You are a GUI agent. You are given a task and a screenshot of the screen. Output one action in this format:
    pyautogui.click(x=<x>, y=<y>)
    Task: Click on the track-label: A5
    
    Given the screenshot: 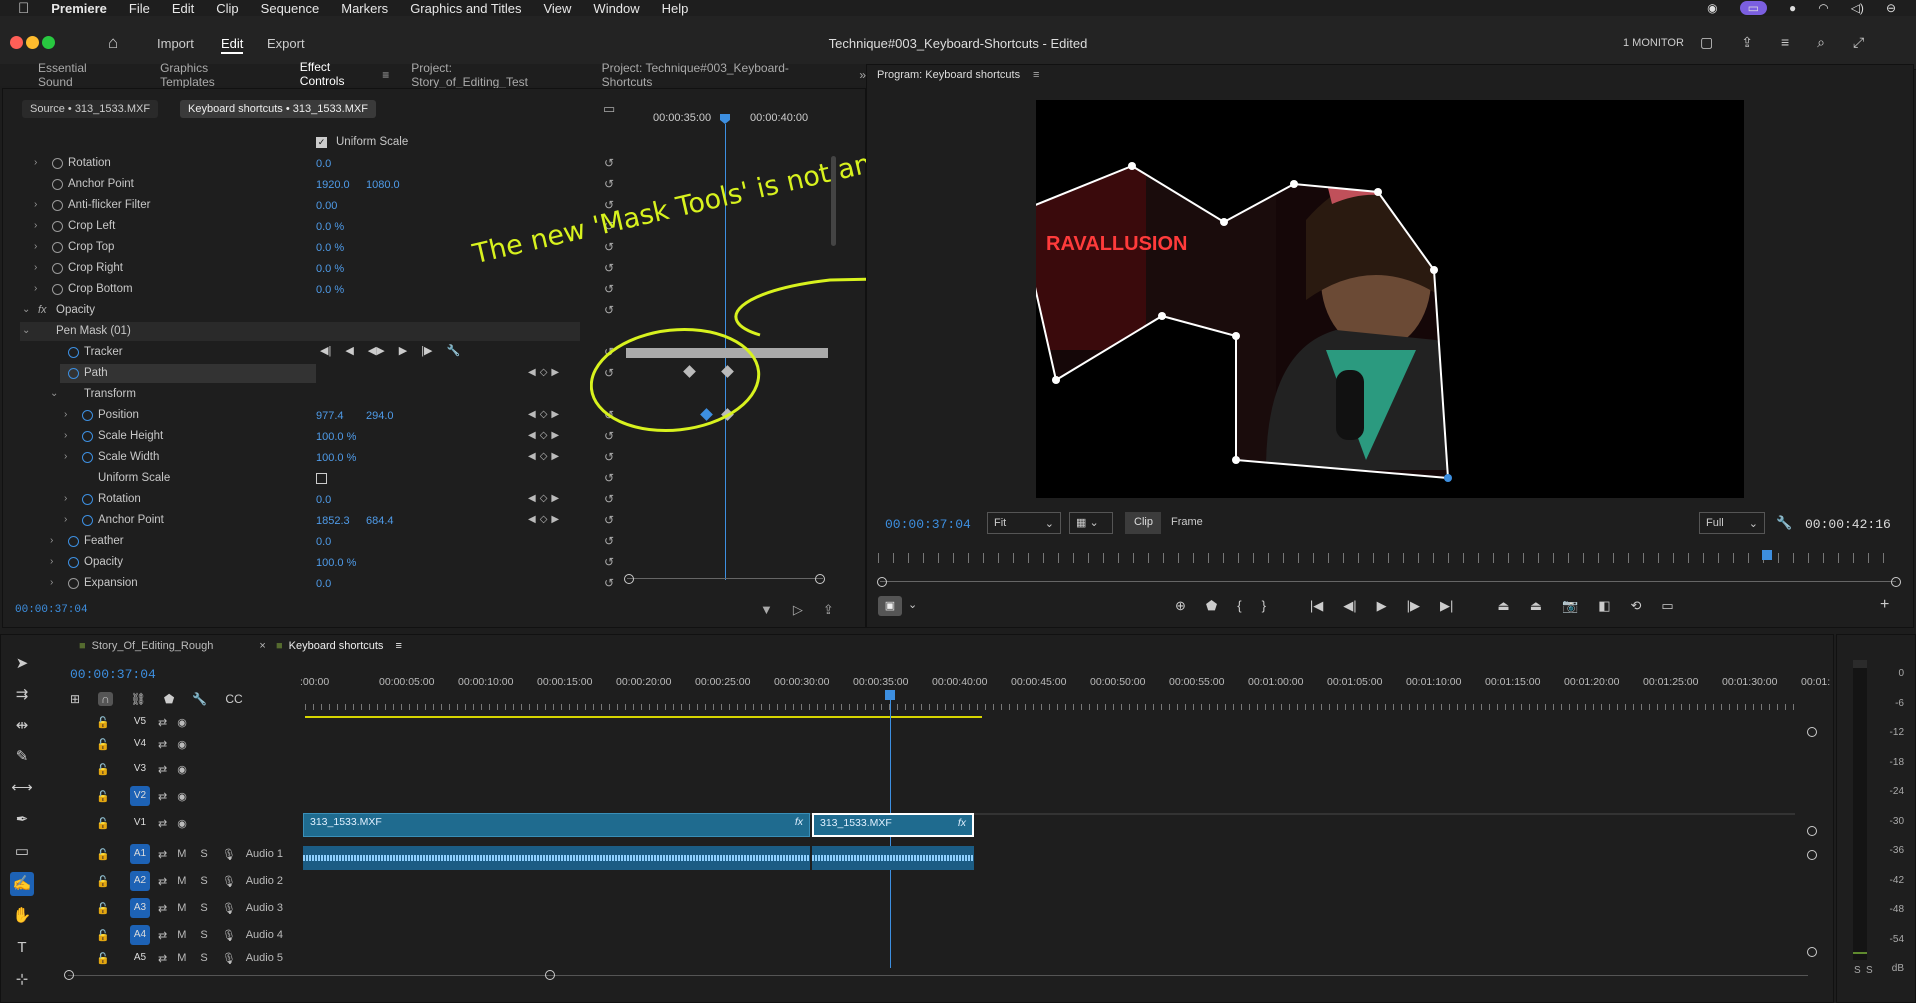 What is the action you would take?
    pyautogui.click(x=140, y=958)
    